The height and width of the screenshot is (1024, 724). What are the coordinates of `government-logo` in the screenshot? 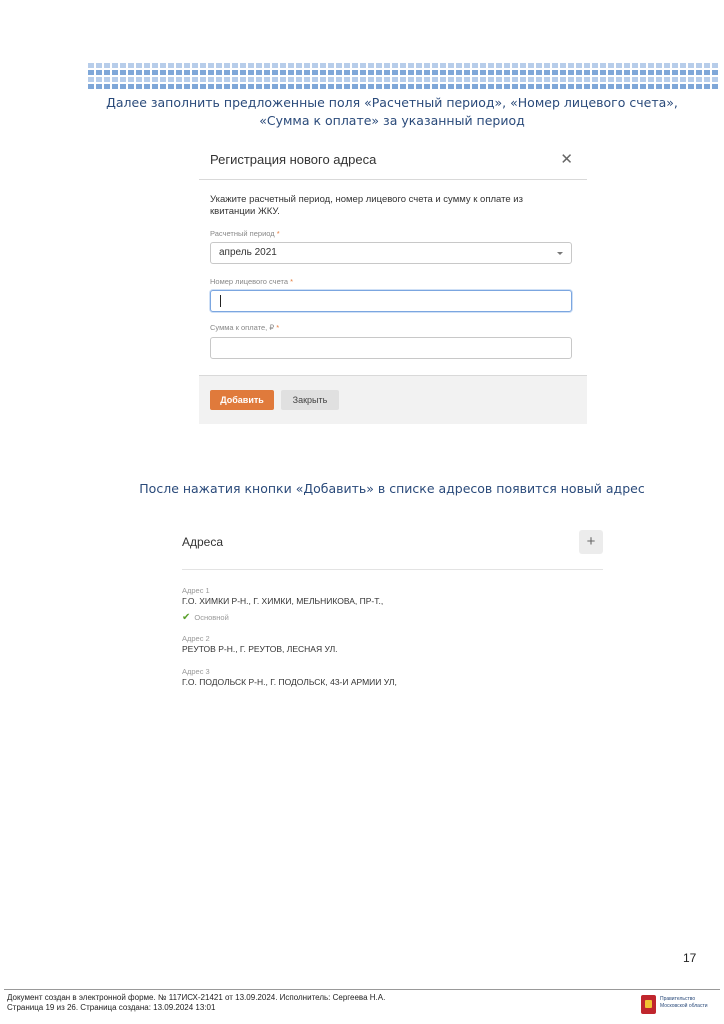 It's located at (648, 1004).